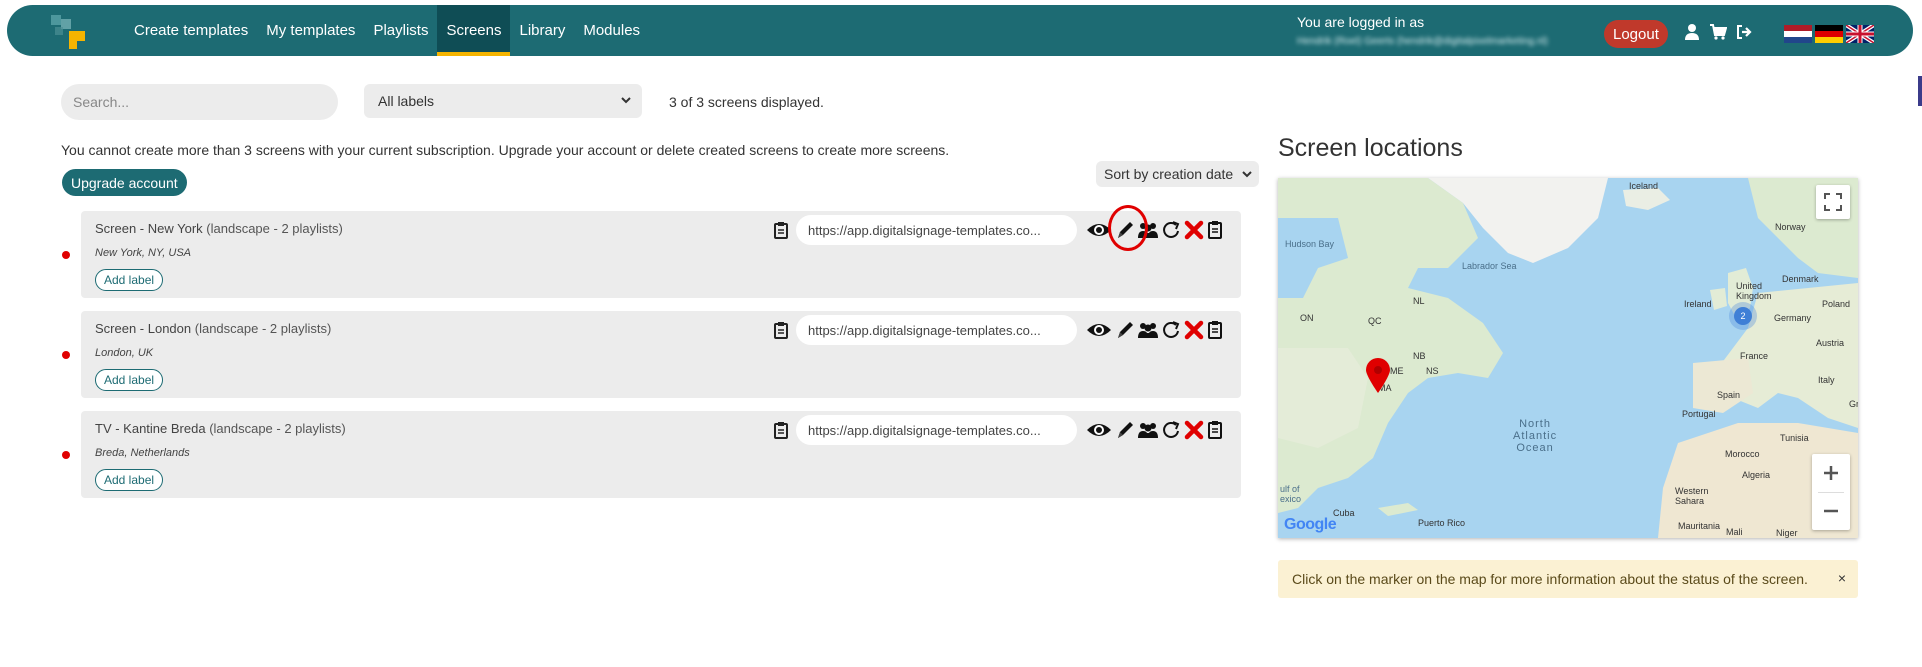  What do you see at coordinates (191, 30) in the screenshot?
I see `nav-create-templates: Create templates` at bounding box center [191, 30].